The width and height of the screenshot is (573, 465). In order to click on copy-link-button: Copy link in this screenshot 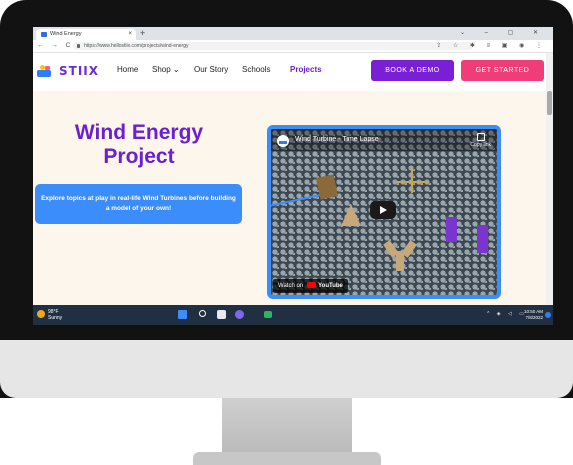, I will do `click(480, 140)`.